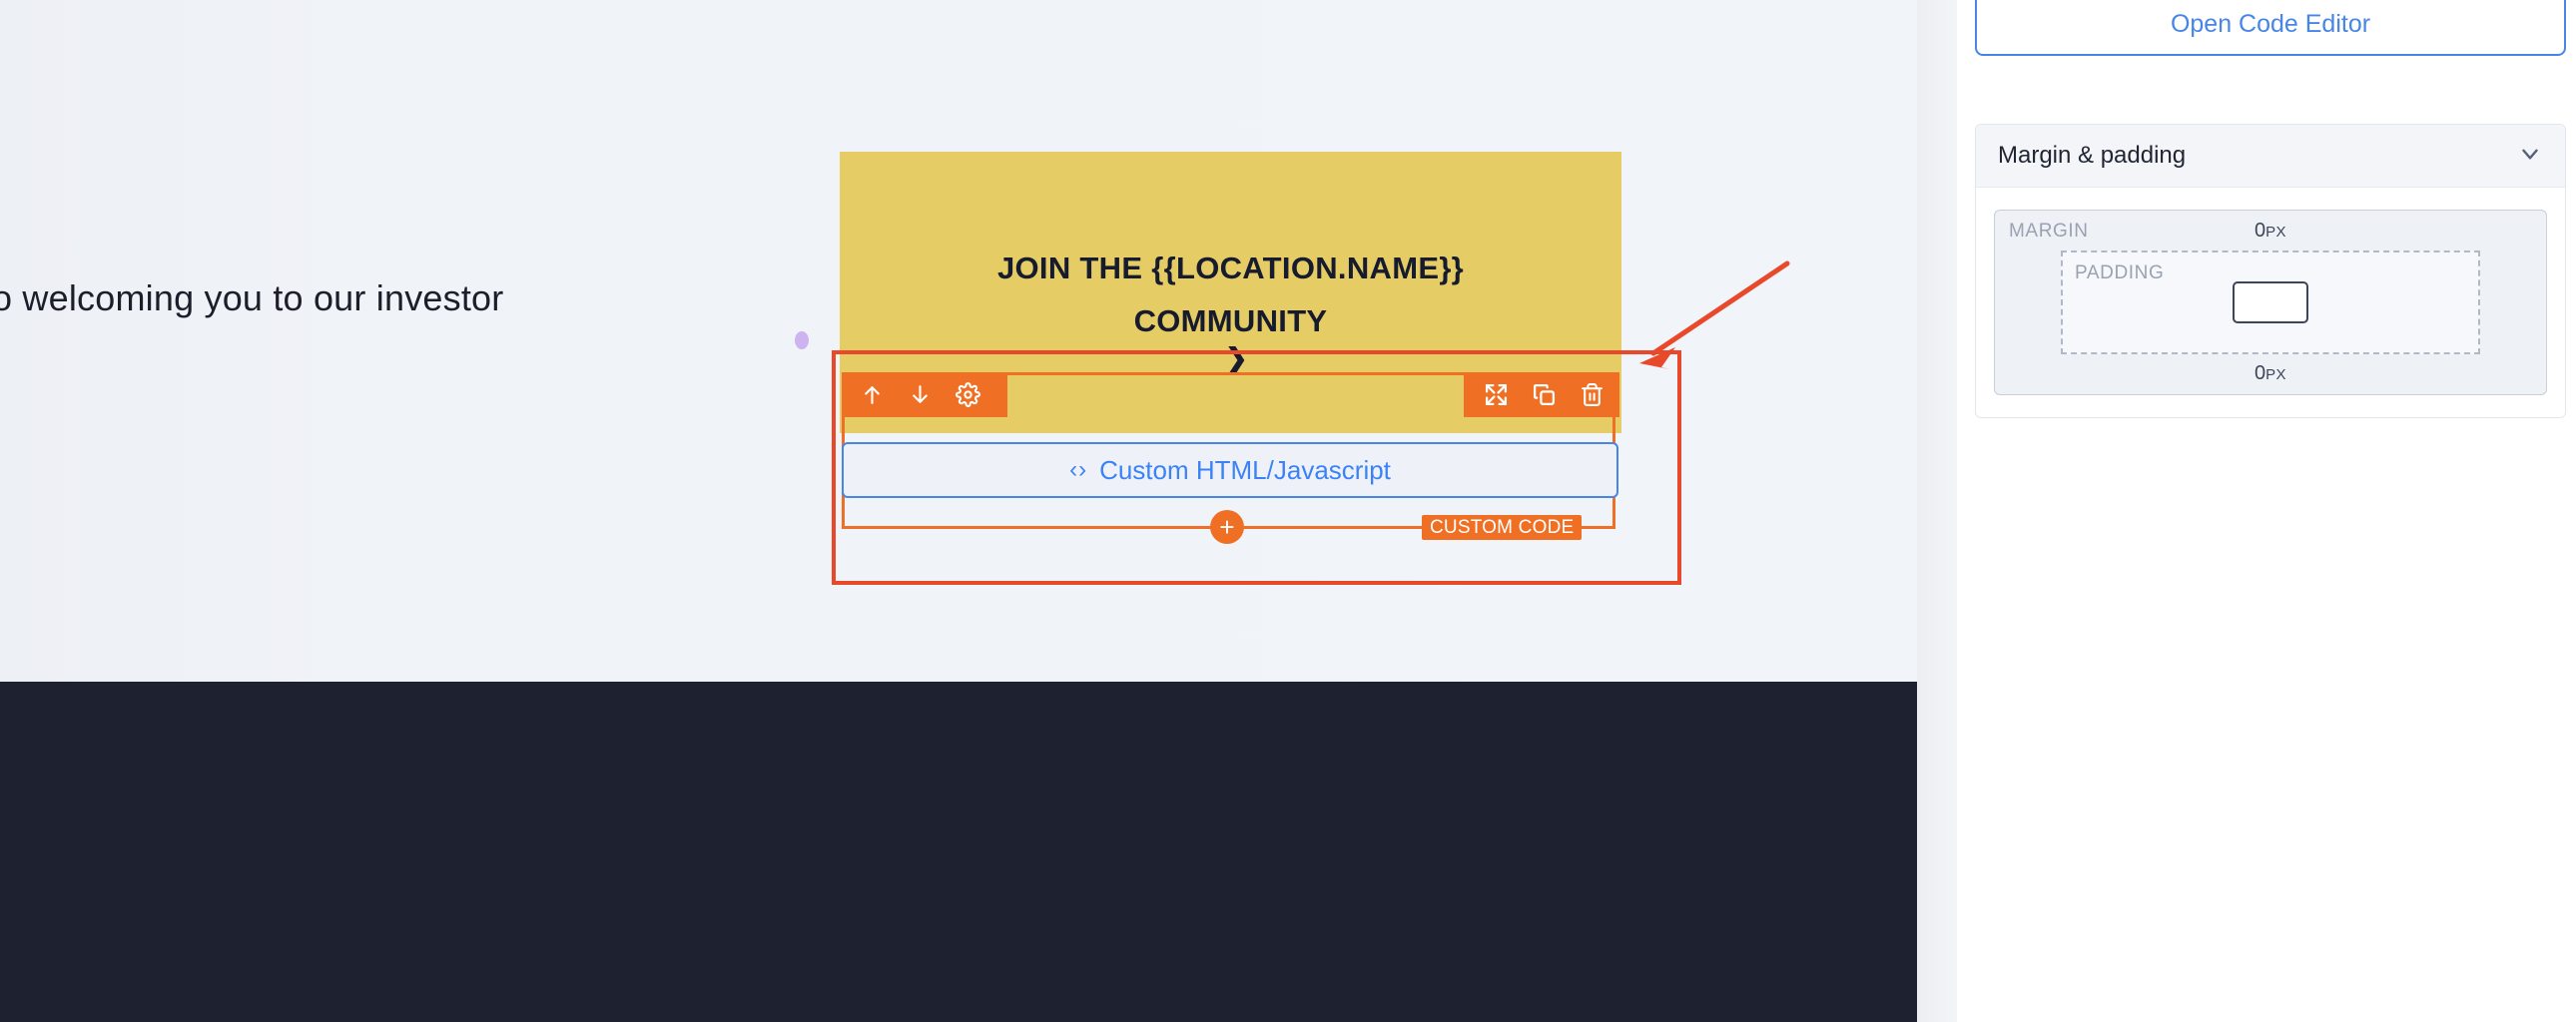 The width and height of the screenshot is (2576, 1022). What do you see at coordinates (802, 340) in the screenshot?
I see `decorative-dot` at bounding box center [802, 340].